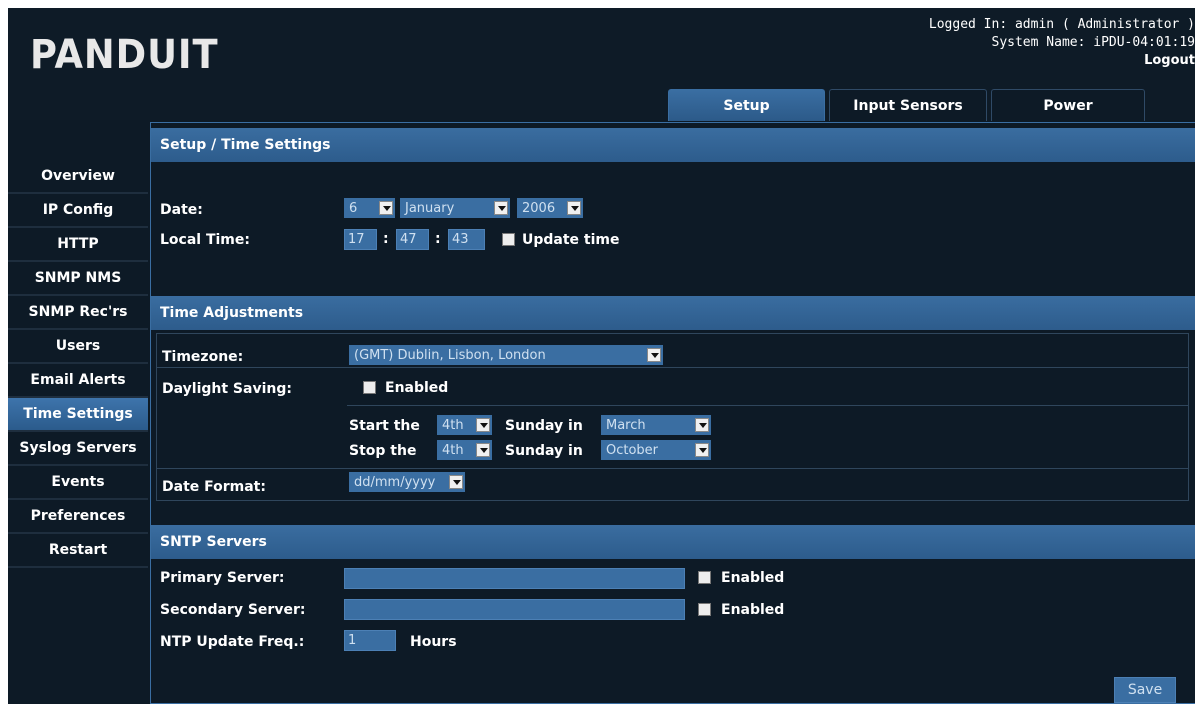 The image size is (1195, 704). I want to click on ntp-freq-unit: Hours, so click(433, 642).